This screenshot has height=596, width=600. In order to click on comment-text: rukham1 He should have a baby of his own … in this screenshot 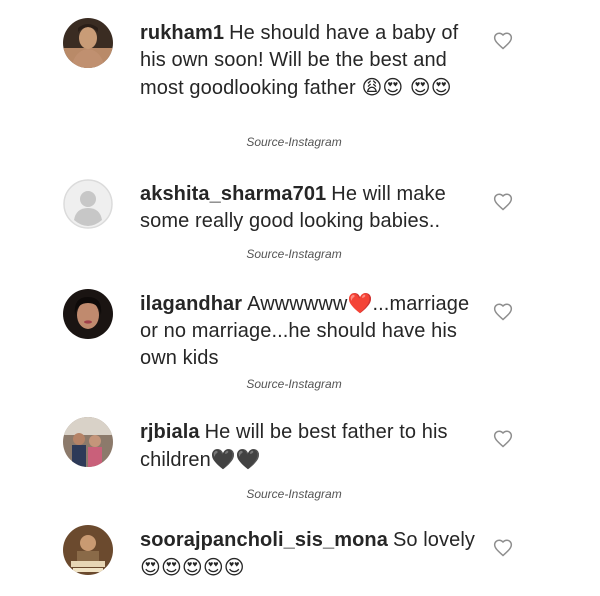, I will do `click(307, 61)`.